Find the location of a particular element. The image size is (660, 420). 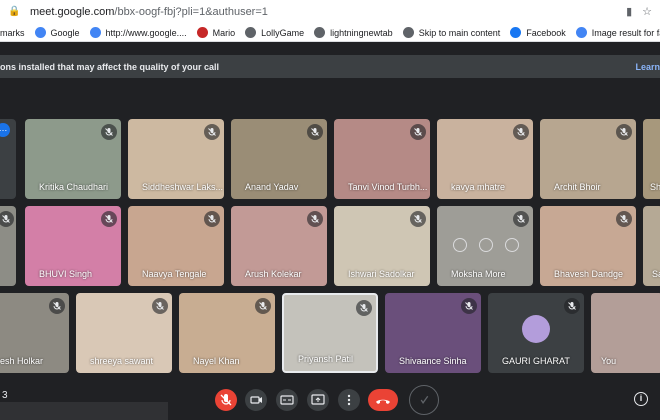

camera-icon: ▮ is located at coordinates (629, 11).